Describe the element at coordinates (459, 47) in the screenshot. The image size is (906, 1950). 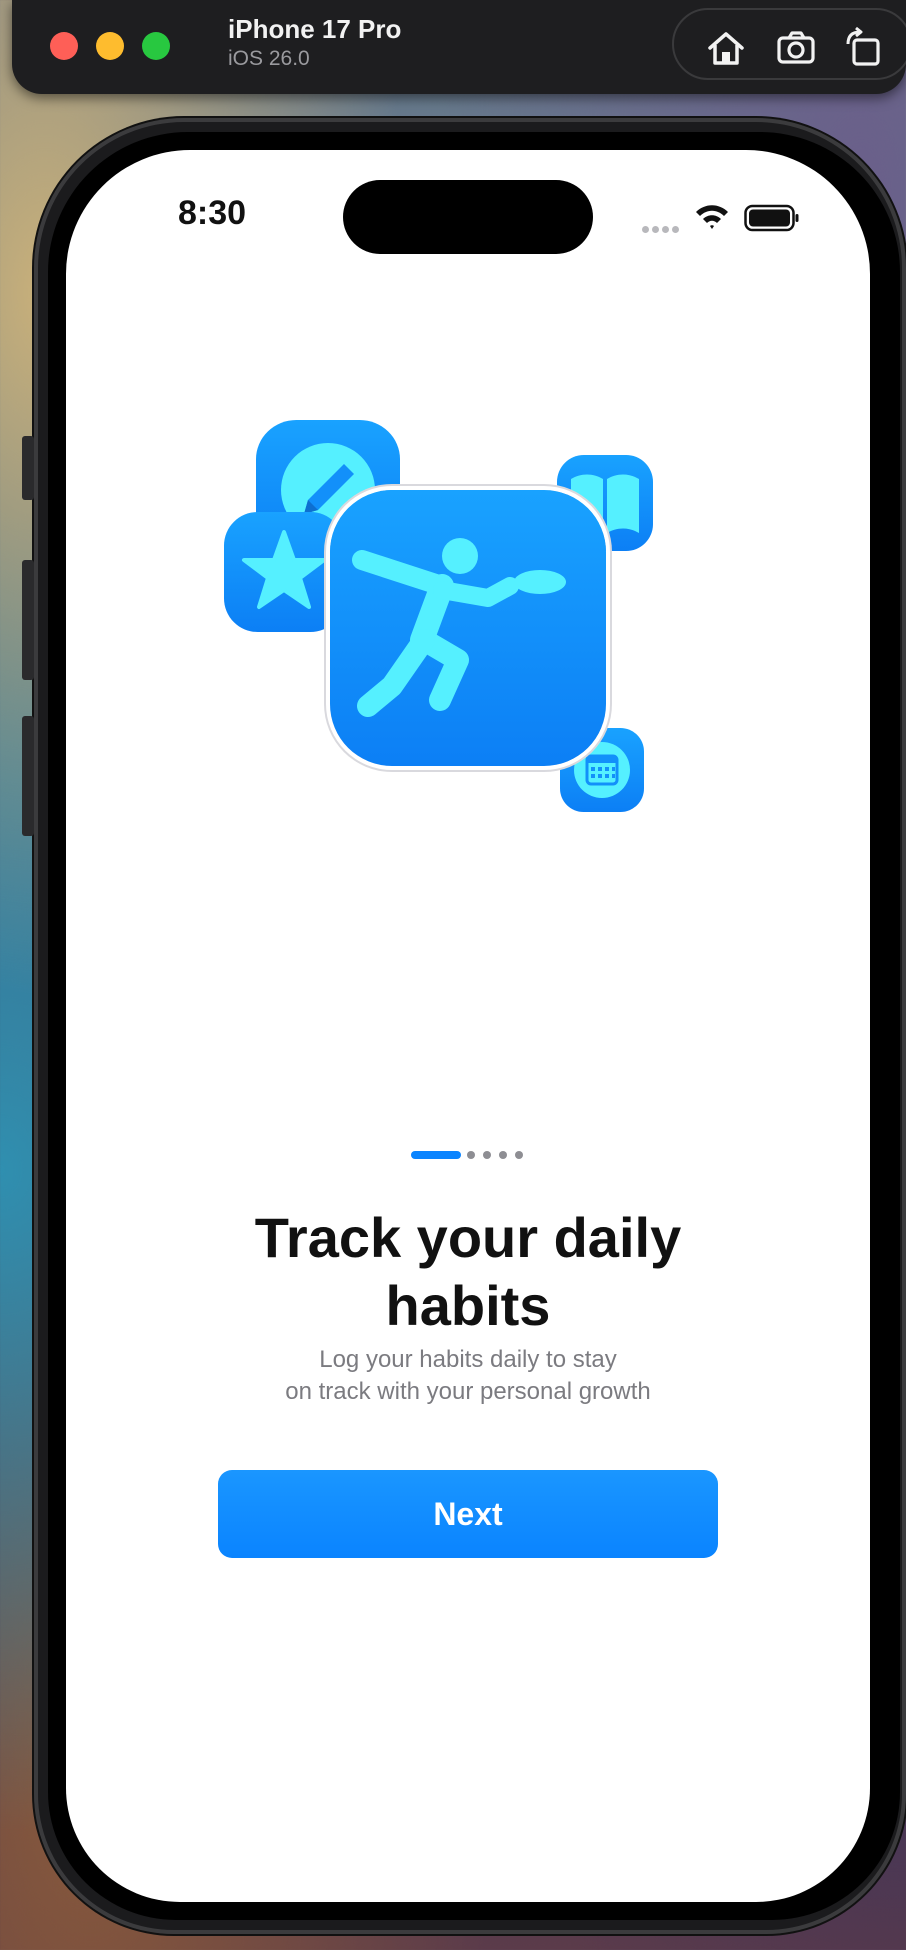
I see `simulator-title-bar: iPhone 17 Pro iOS 26.0` at that location.